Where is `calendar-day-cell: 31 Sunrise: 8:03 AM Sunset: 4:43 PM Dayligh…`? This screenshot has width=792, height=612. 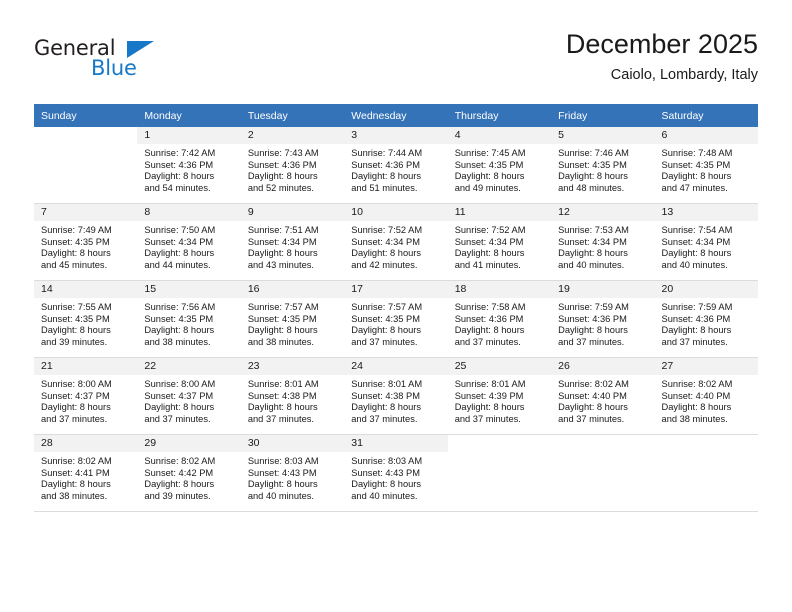
calendar-day-cell: 31 Sunrise: 8:03 AM Sunset: 4:43 PM Dayligh… is located at coordinates (396, 473).